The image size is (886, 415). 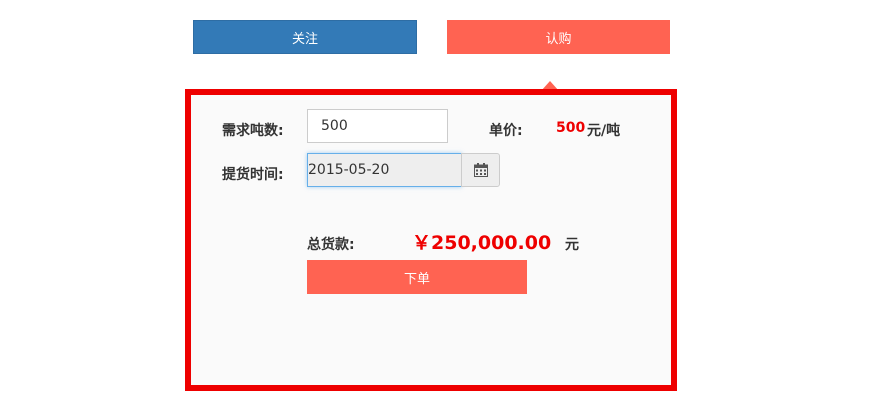 I want to click on unit-price-unit: 元/吨, so click(x=604, y=131).